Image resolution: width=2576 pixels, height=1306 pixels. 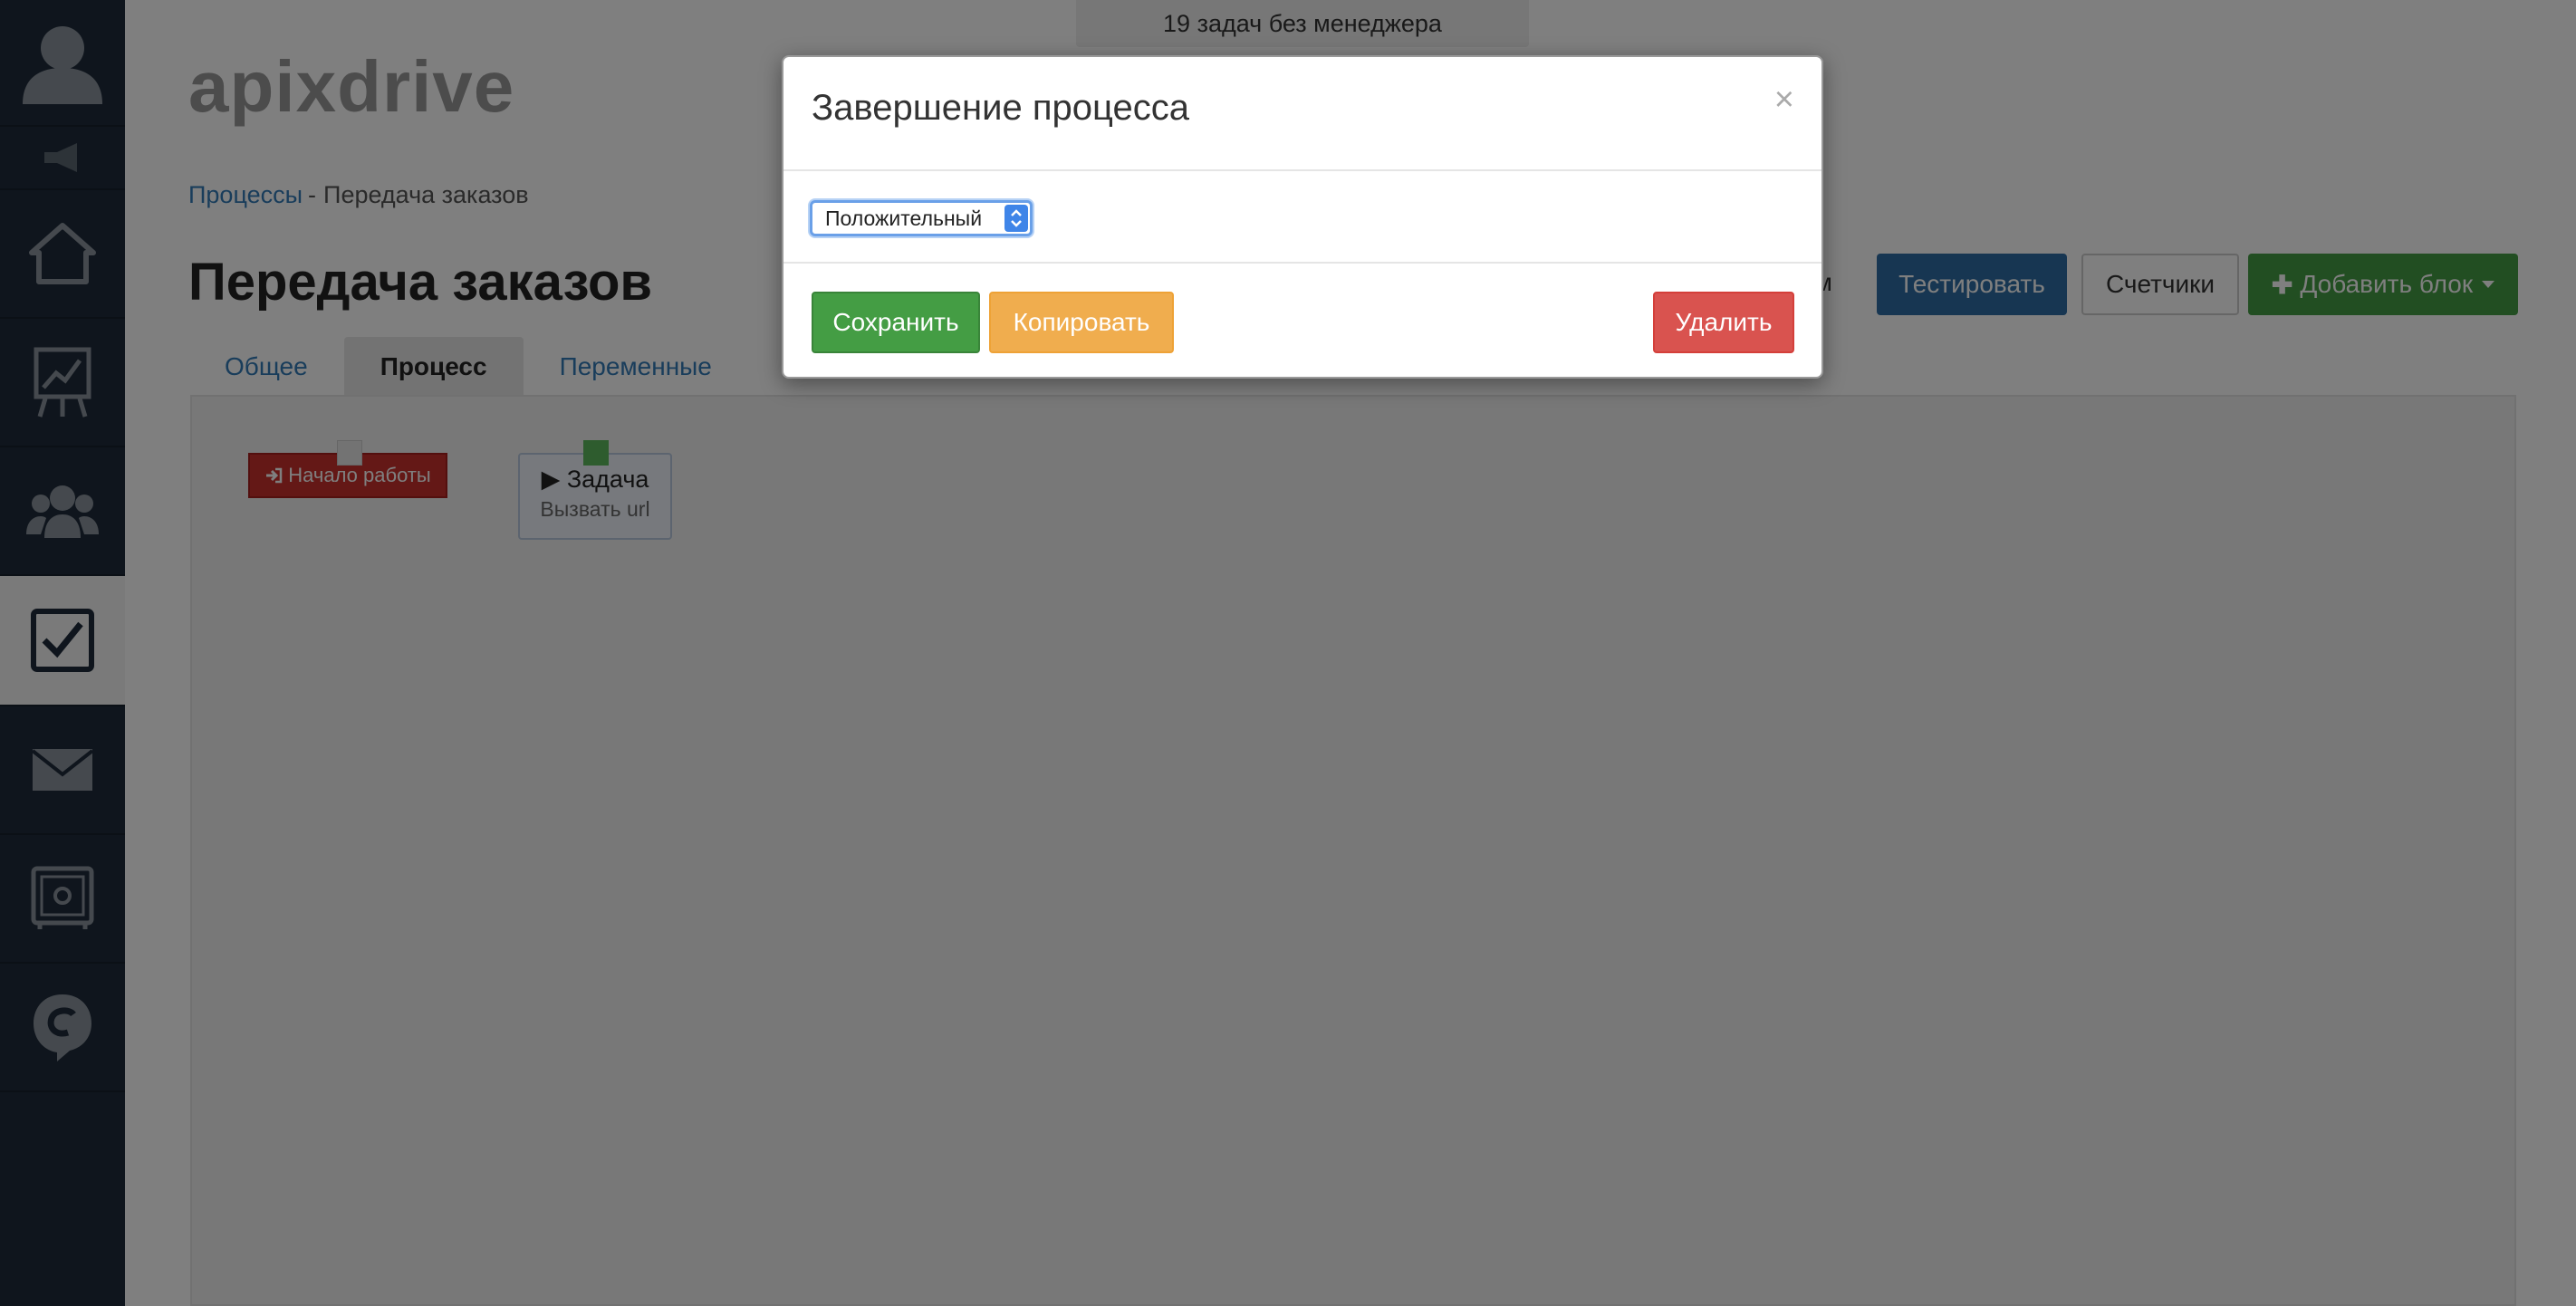 I want to click on delete-button: Удалить, so click(x=1723, y=323).